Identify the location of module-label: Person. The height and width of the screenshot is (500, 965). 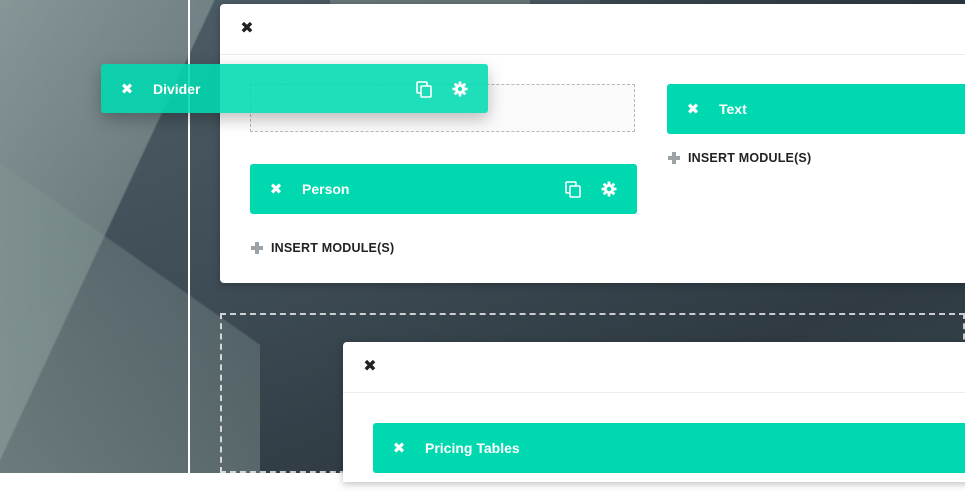
(326, 189).